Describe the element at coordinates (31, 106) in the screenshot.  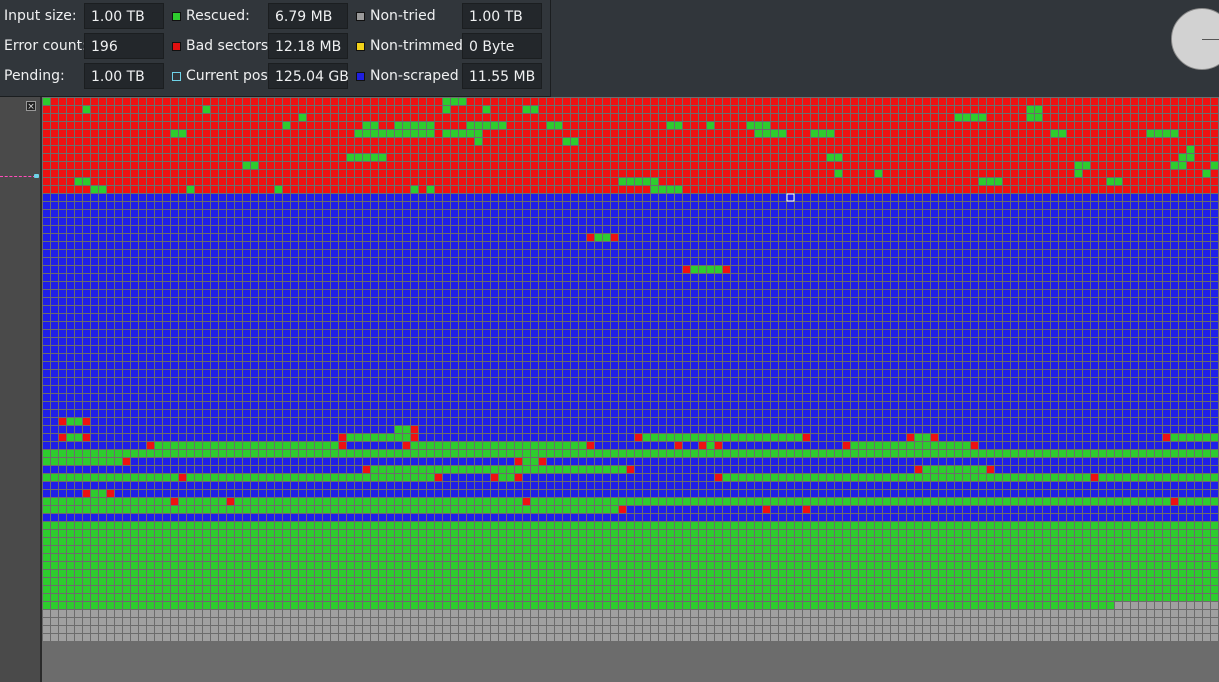
I see `close-icon: ×` at that location.